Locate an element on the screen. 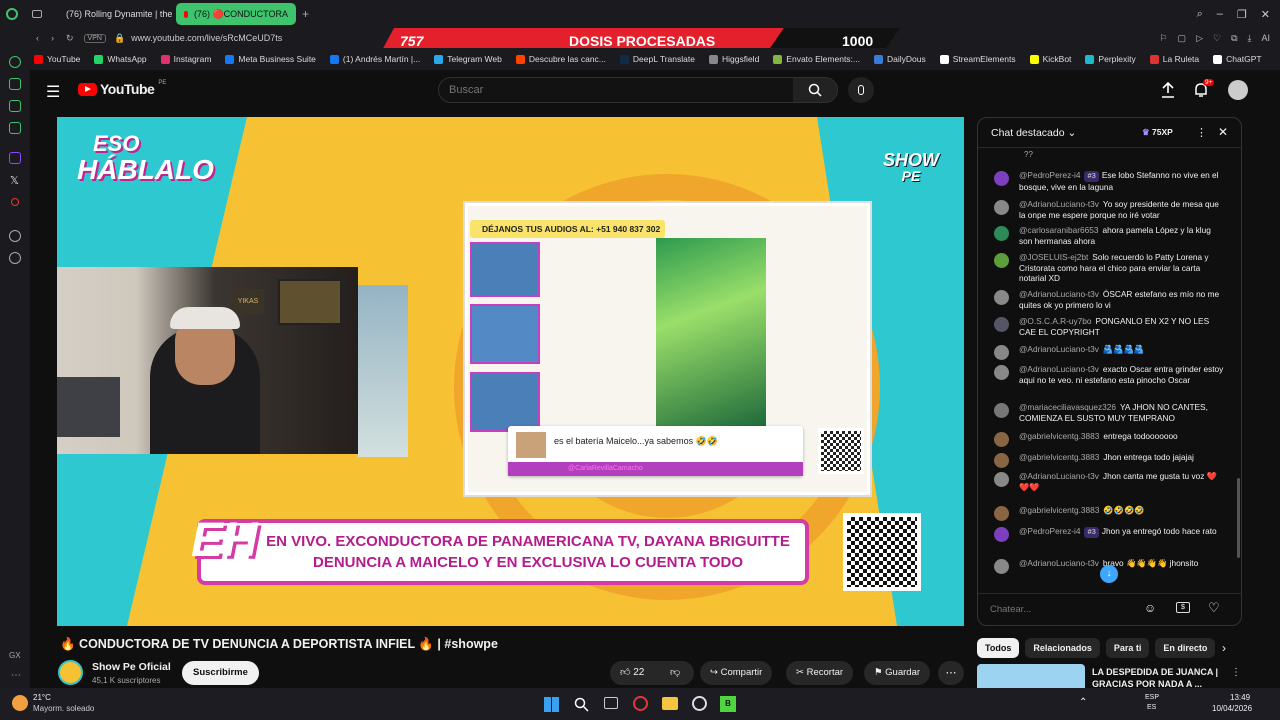 The image size is (1280, 720). reload-icon: ↻ is located at coordinates (70, 38).